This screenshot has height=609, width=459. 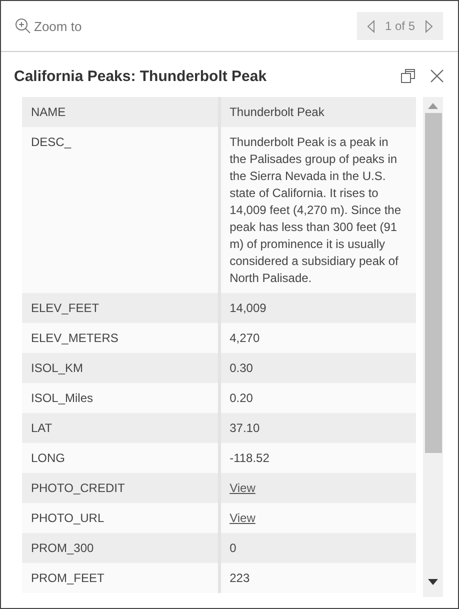 I want to click on field-value-cell: Thunderbolt Peak is a peak in the Palisades group of peaks in the Sierra Nevada in the U.S. state of California. It rises to 14,009 feet (4,270 m). Since the peak has less than 300 feet (91 m) of prominence it is usually considered a subsidiary peak of North Palisade., so click(x=317, y=210).